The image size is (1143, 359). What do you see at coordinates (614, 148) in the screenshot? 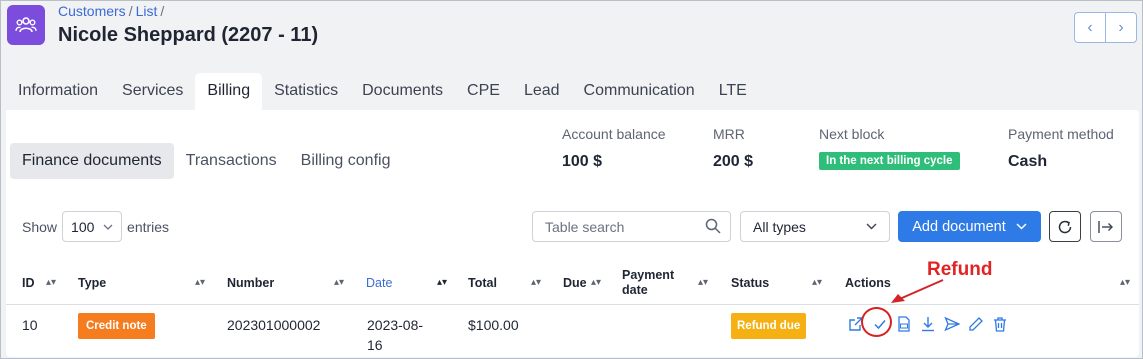
I see `account-balance-stat: Account balance 100 $` at bounding box center [614, 148].